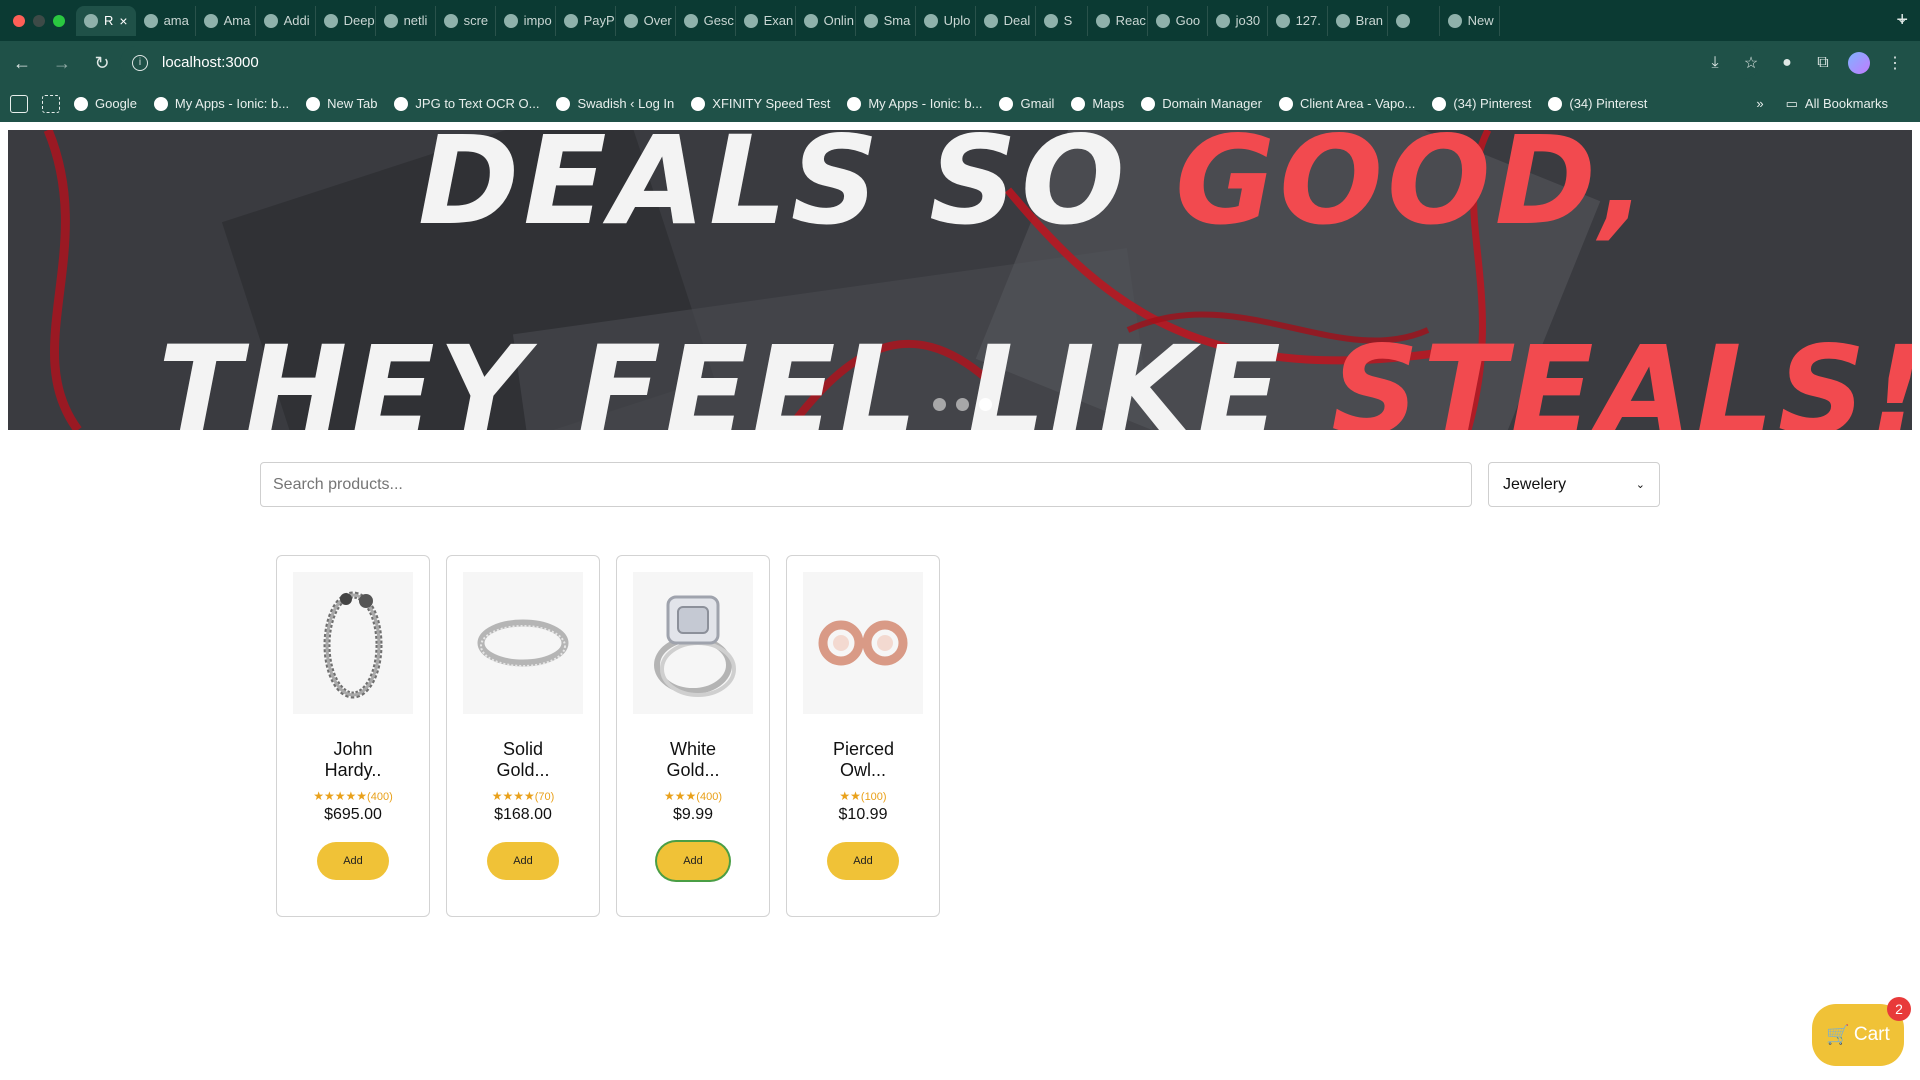 Image resolution: width=1920 pixels, height=1080 pixels. I want to click on bookmark-item: Swadish ‹ Log In, so click(615, 103).